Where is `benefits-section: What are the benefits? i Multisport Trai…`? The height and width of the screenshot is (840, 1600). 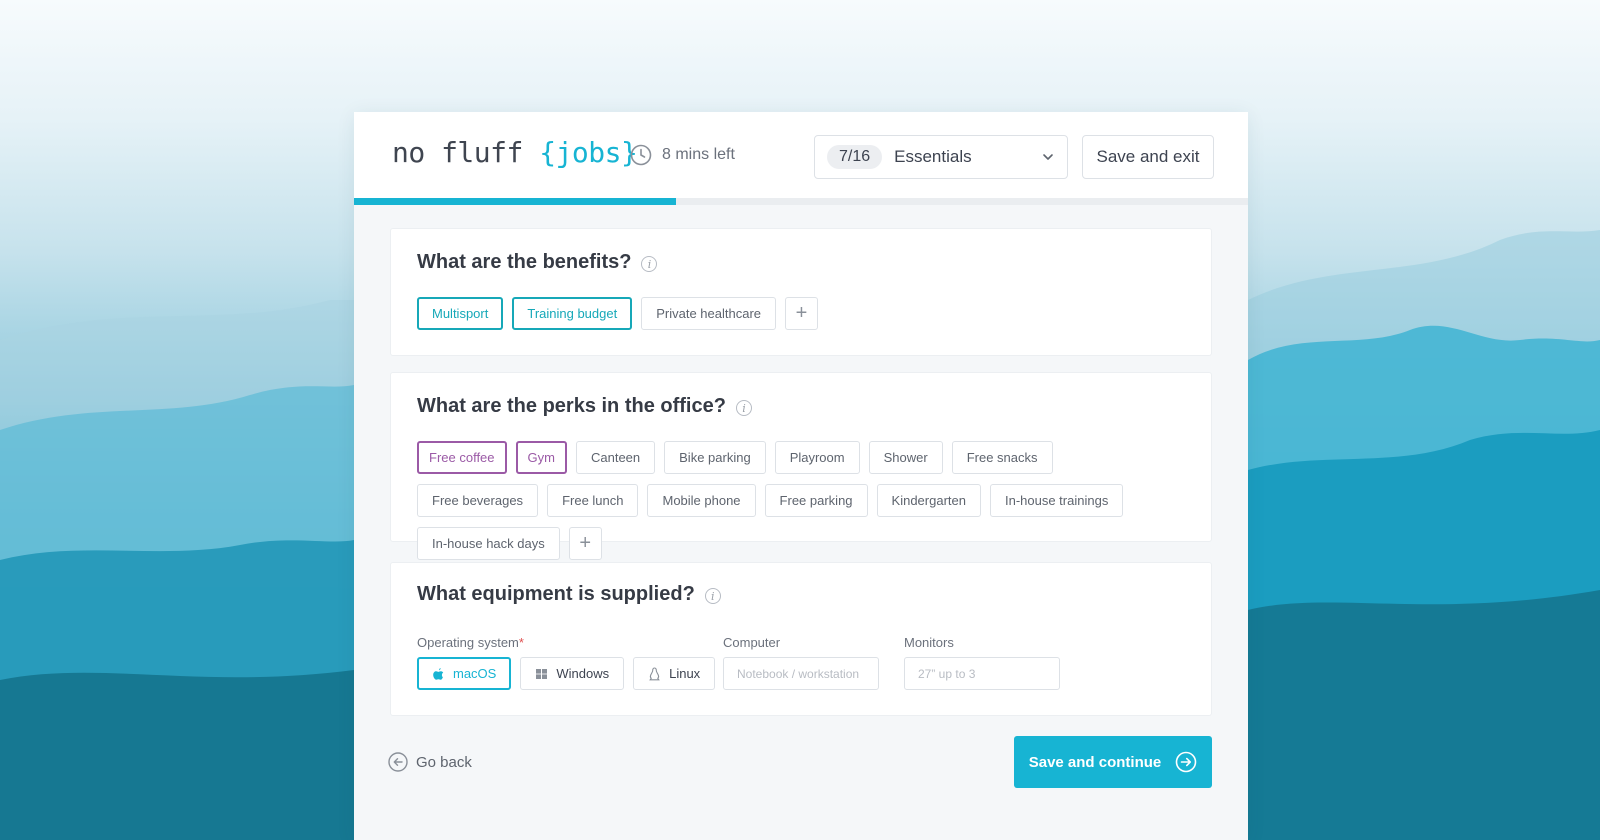
benefits-section: What are the benefits? i Multisport Trai… is located at coordinates (801, 292).